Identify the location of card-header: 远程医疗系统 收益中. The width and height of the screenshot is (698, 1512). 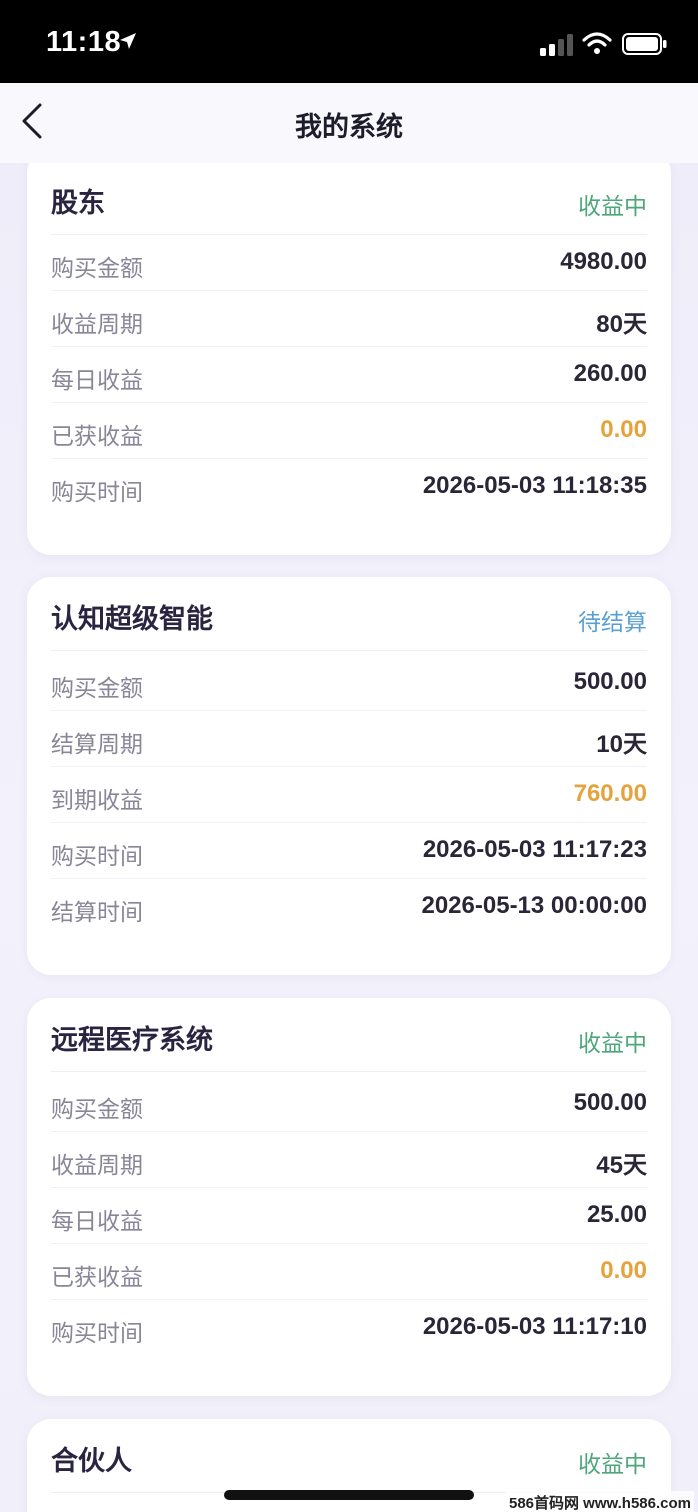
(349, 1035).